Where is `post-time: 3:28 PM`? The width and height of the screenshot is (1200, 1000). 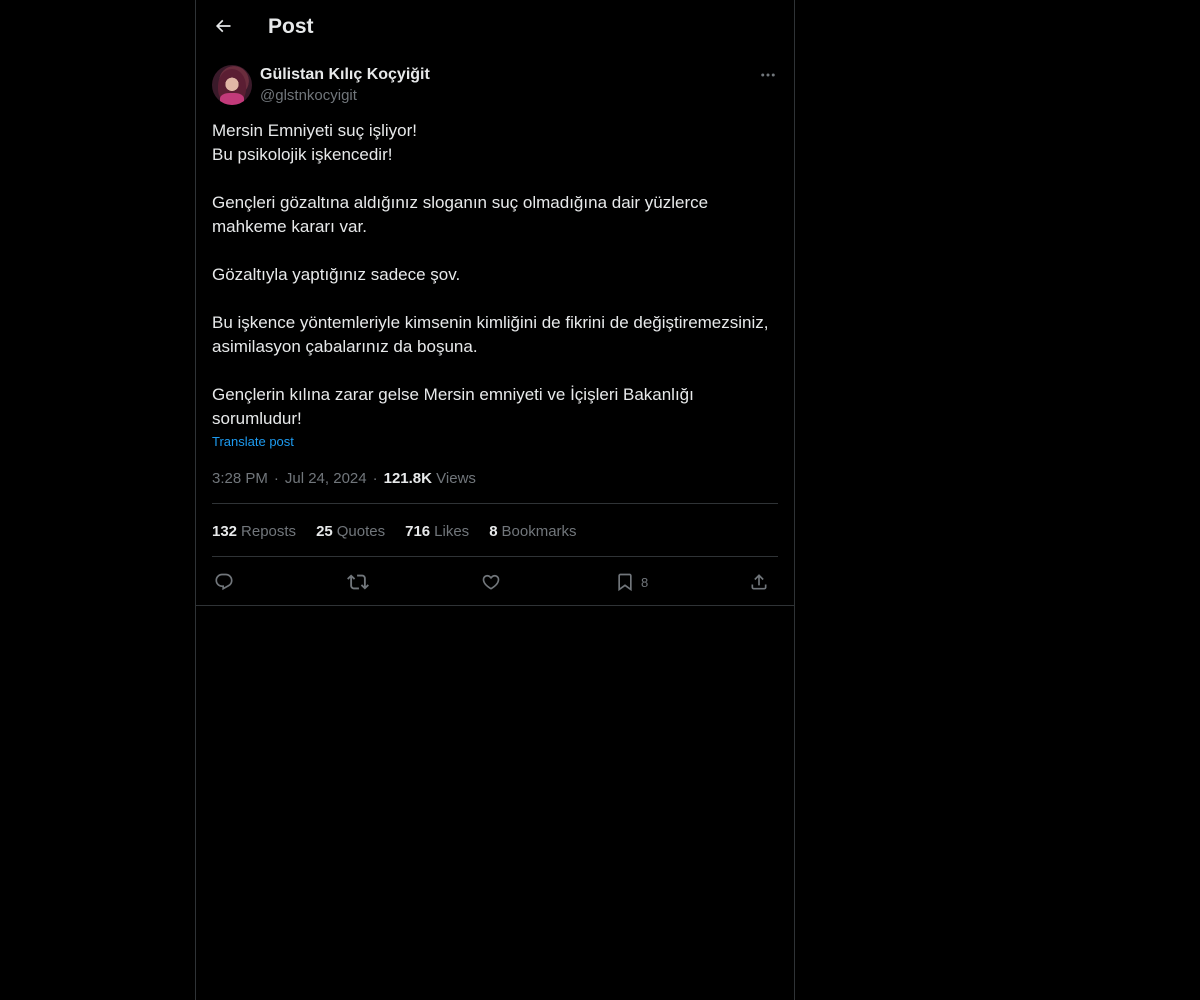
post-time: 3:28 PM is located at coordinates (240, 478).